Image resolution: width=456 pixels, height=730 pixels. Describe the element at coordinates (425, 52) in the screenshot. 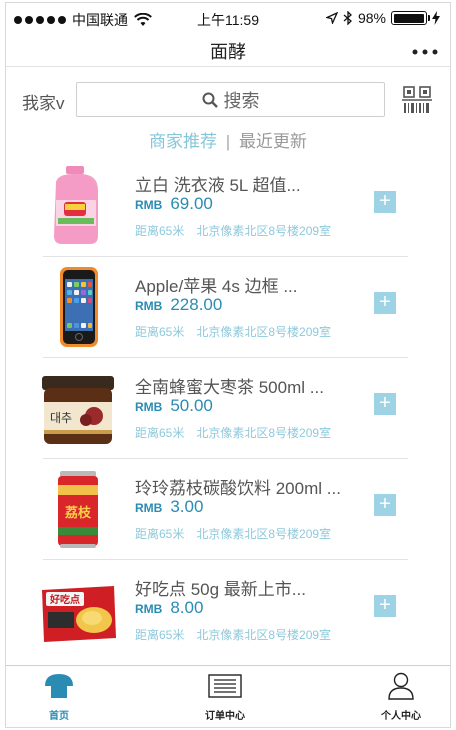

I see `ellipsis-icon` at that location.